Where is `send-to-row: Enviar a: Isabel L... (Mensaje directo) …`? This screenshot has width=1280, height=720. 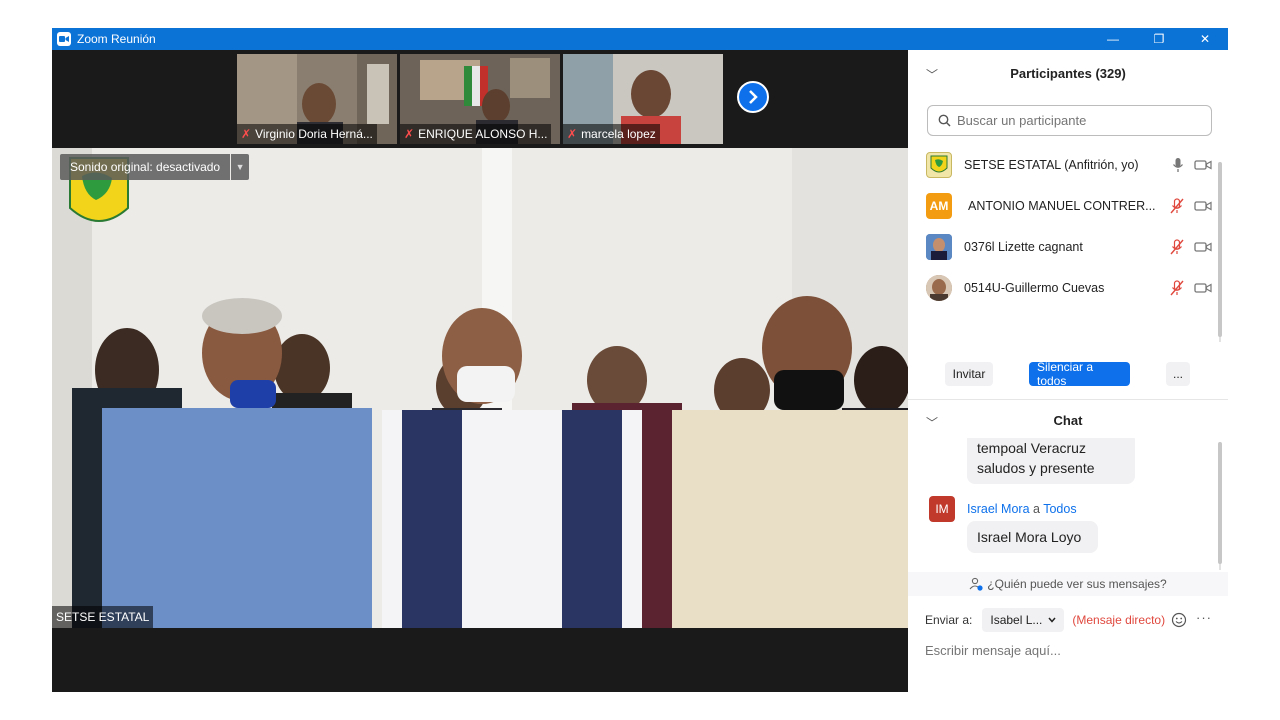 send-to-row: Enviar a: Isabel L... (Mensaje directo) … is located at coordinates (1068, 620).